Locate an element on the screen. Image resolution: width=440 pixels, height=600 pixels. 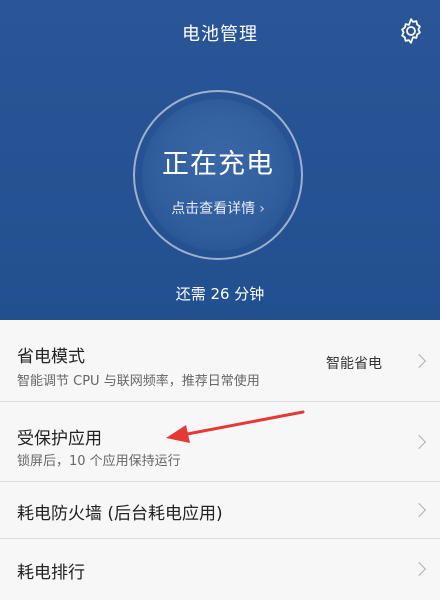
power-saving-mode-row: 省电模式 智能调节 CPU 与联网频率，推荐日常使用 智能省电 is located at coordinates (220, 361).